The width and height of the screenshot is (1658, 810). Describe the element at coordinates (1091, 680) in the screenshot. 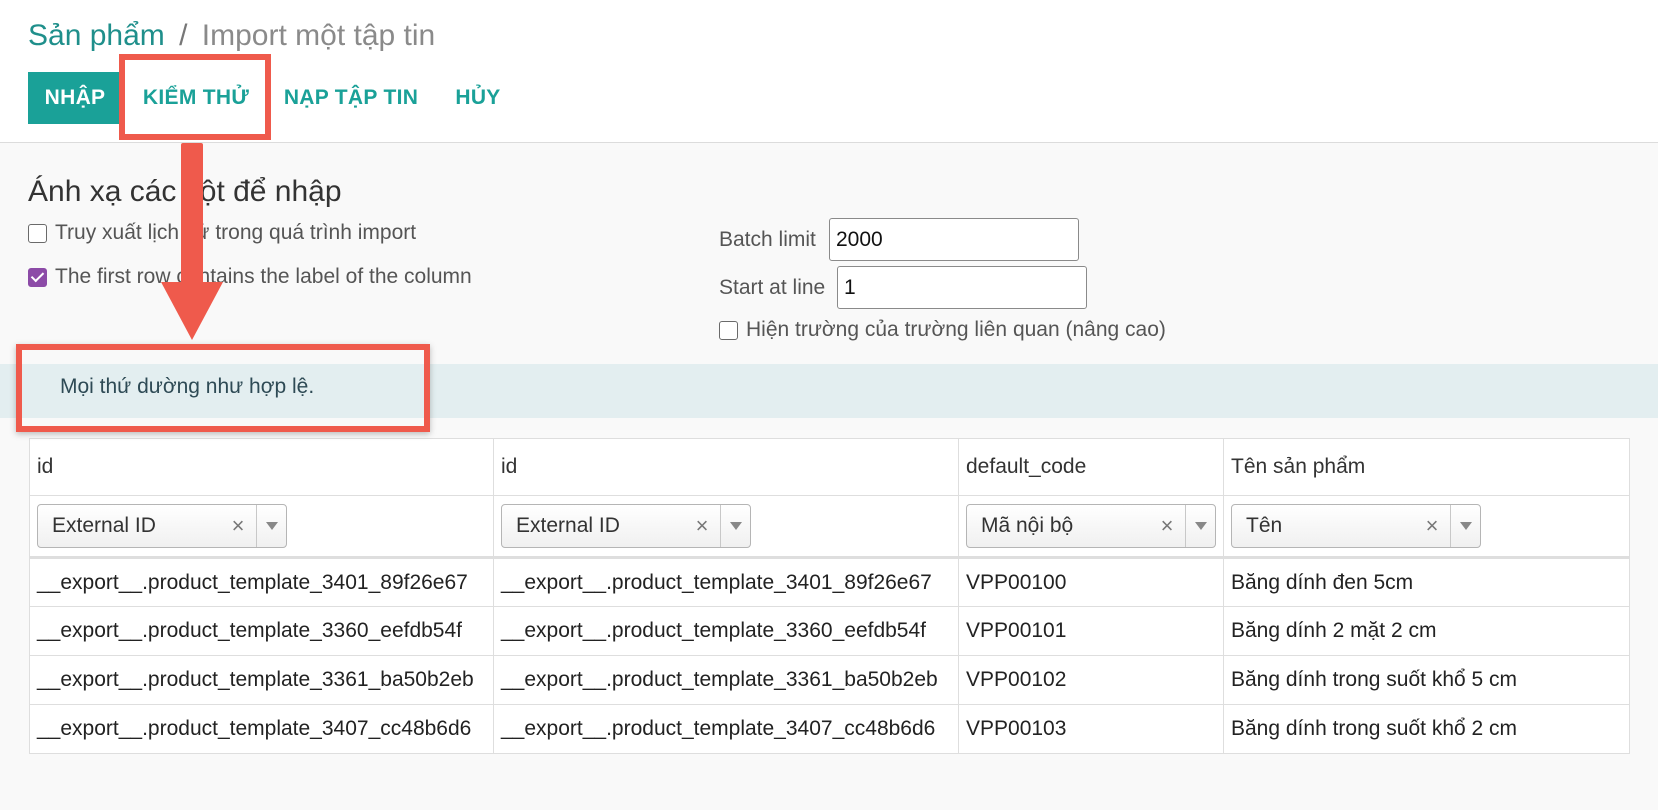

I see `table-cell: VPP00102` at that location.